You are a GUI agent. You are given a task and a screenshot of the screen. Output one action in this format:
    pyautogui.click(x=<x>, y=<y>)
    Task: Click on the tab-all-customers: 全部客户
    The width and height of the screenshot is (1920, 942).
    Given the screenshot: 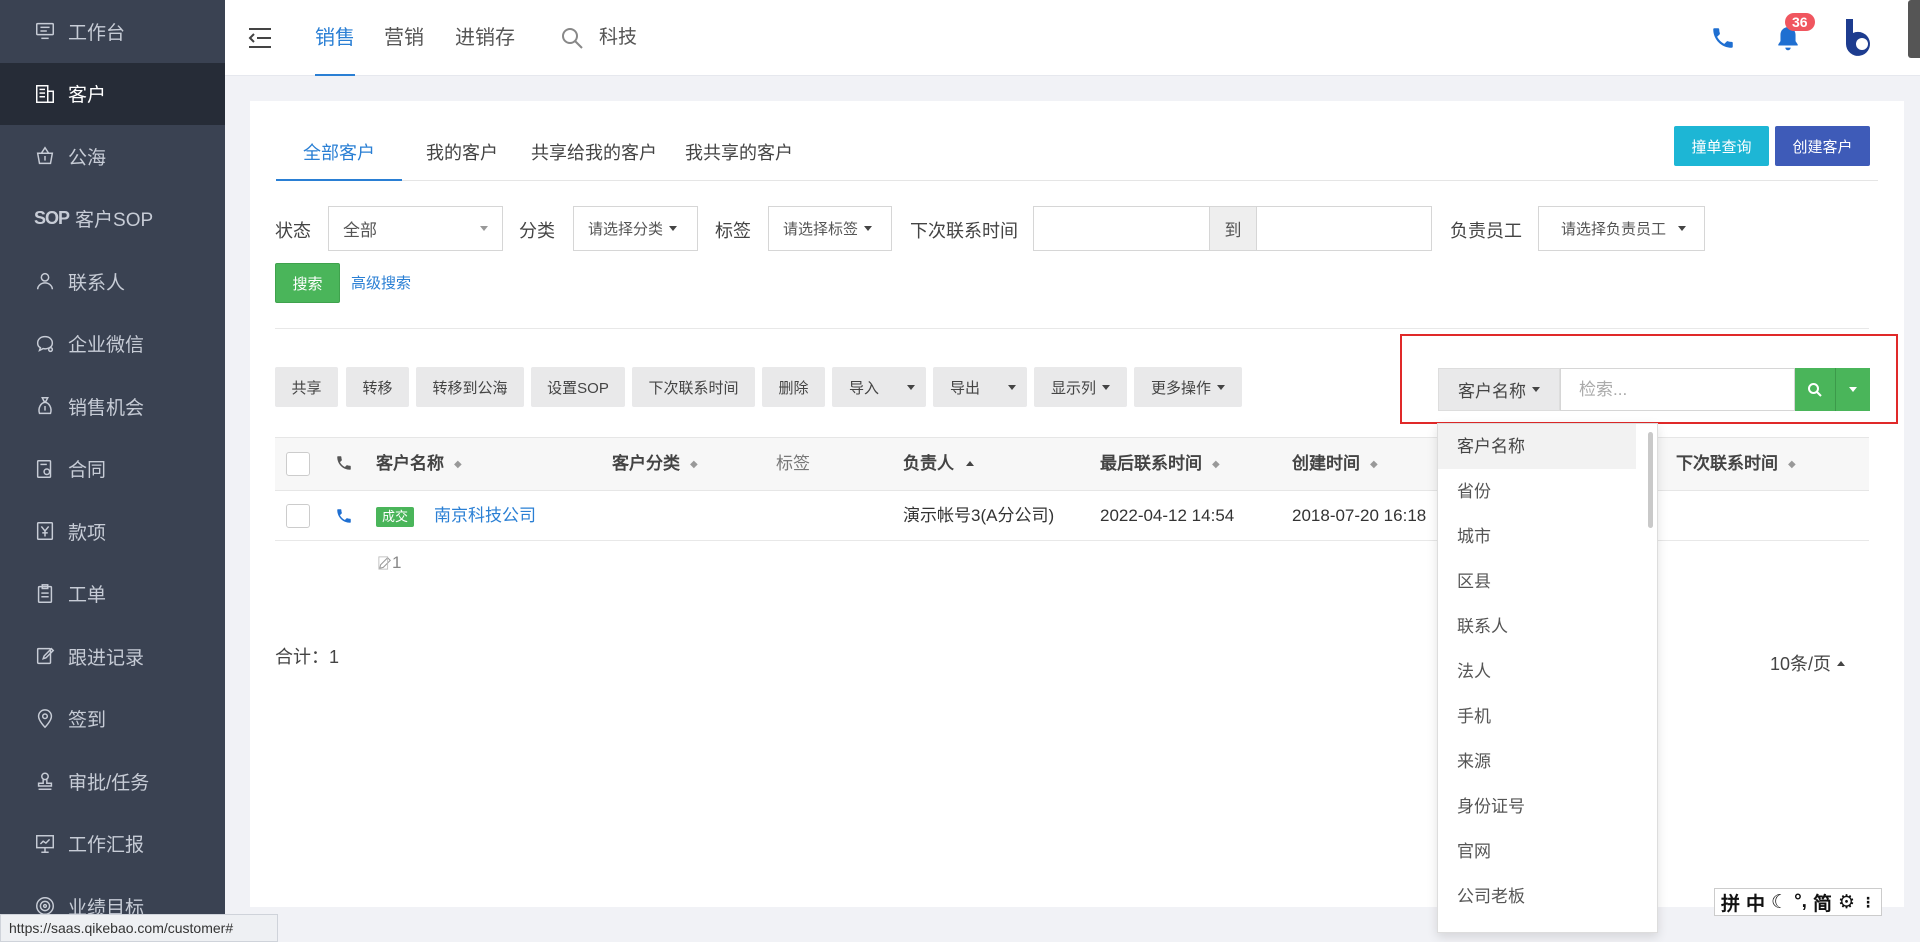 What is the action you would take?
    pyautogui.click(x=339, y=154)
    